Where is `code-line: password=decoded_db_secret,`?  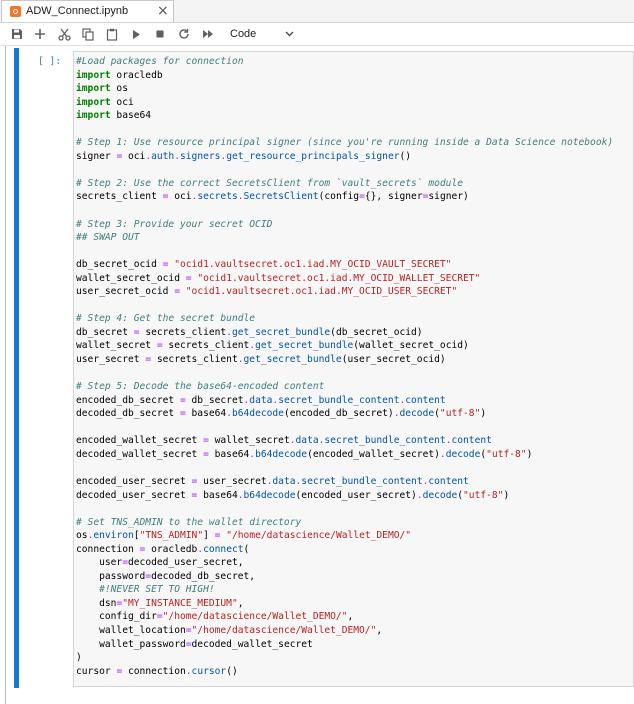 code-line: password=decoded_db_secret, is located at coordinates (354, 577).